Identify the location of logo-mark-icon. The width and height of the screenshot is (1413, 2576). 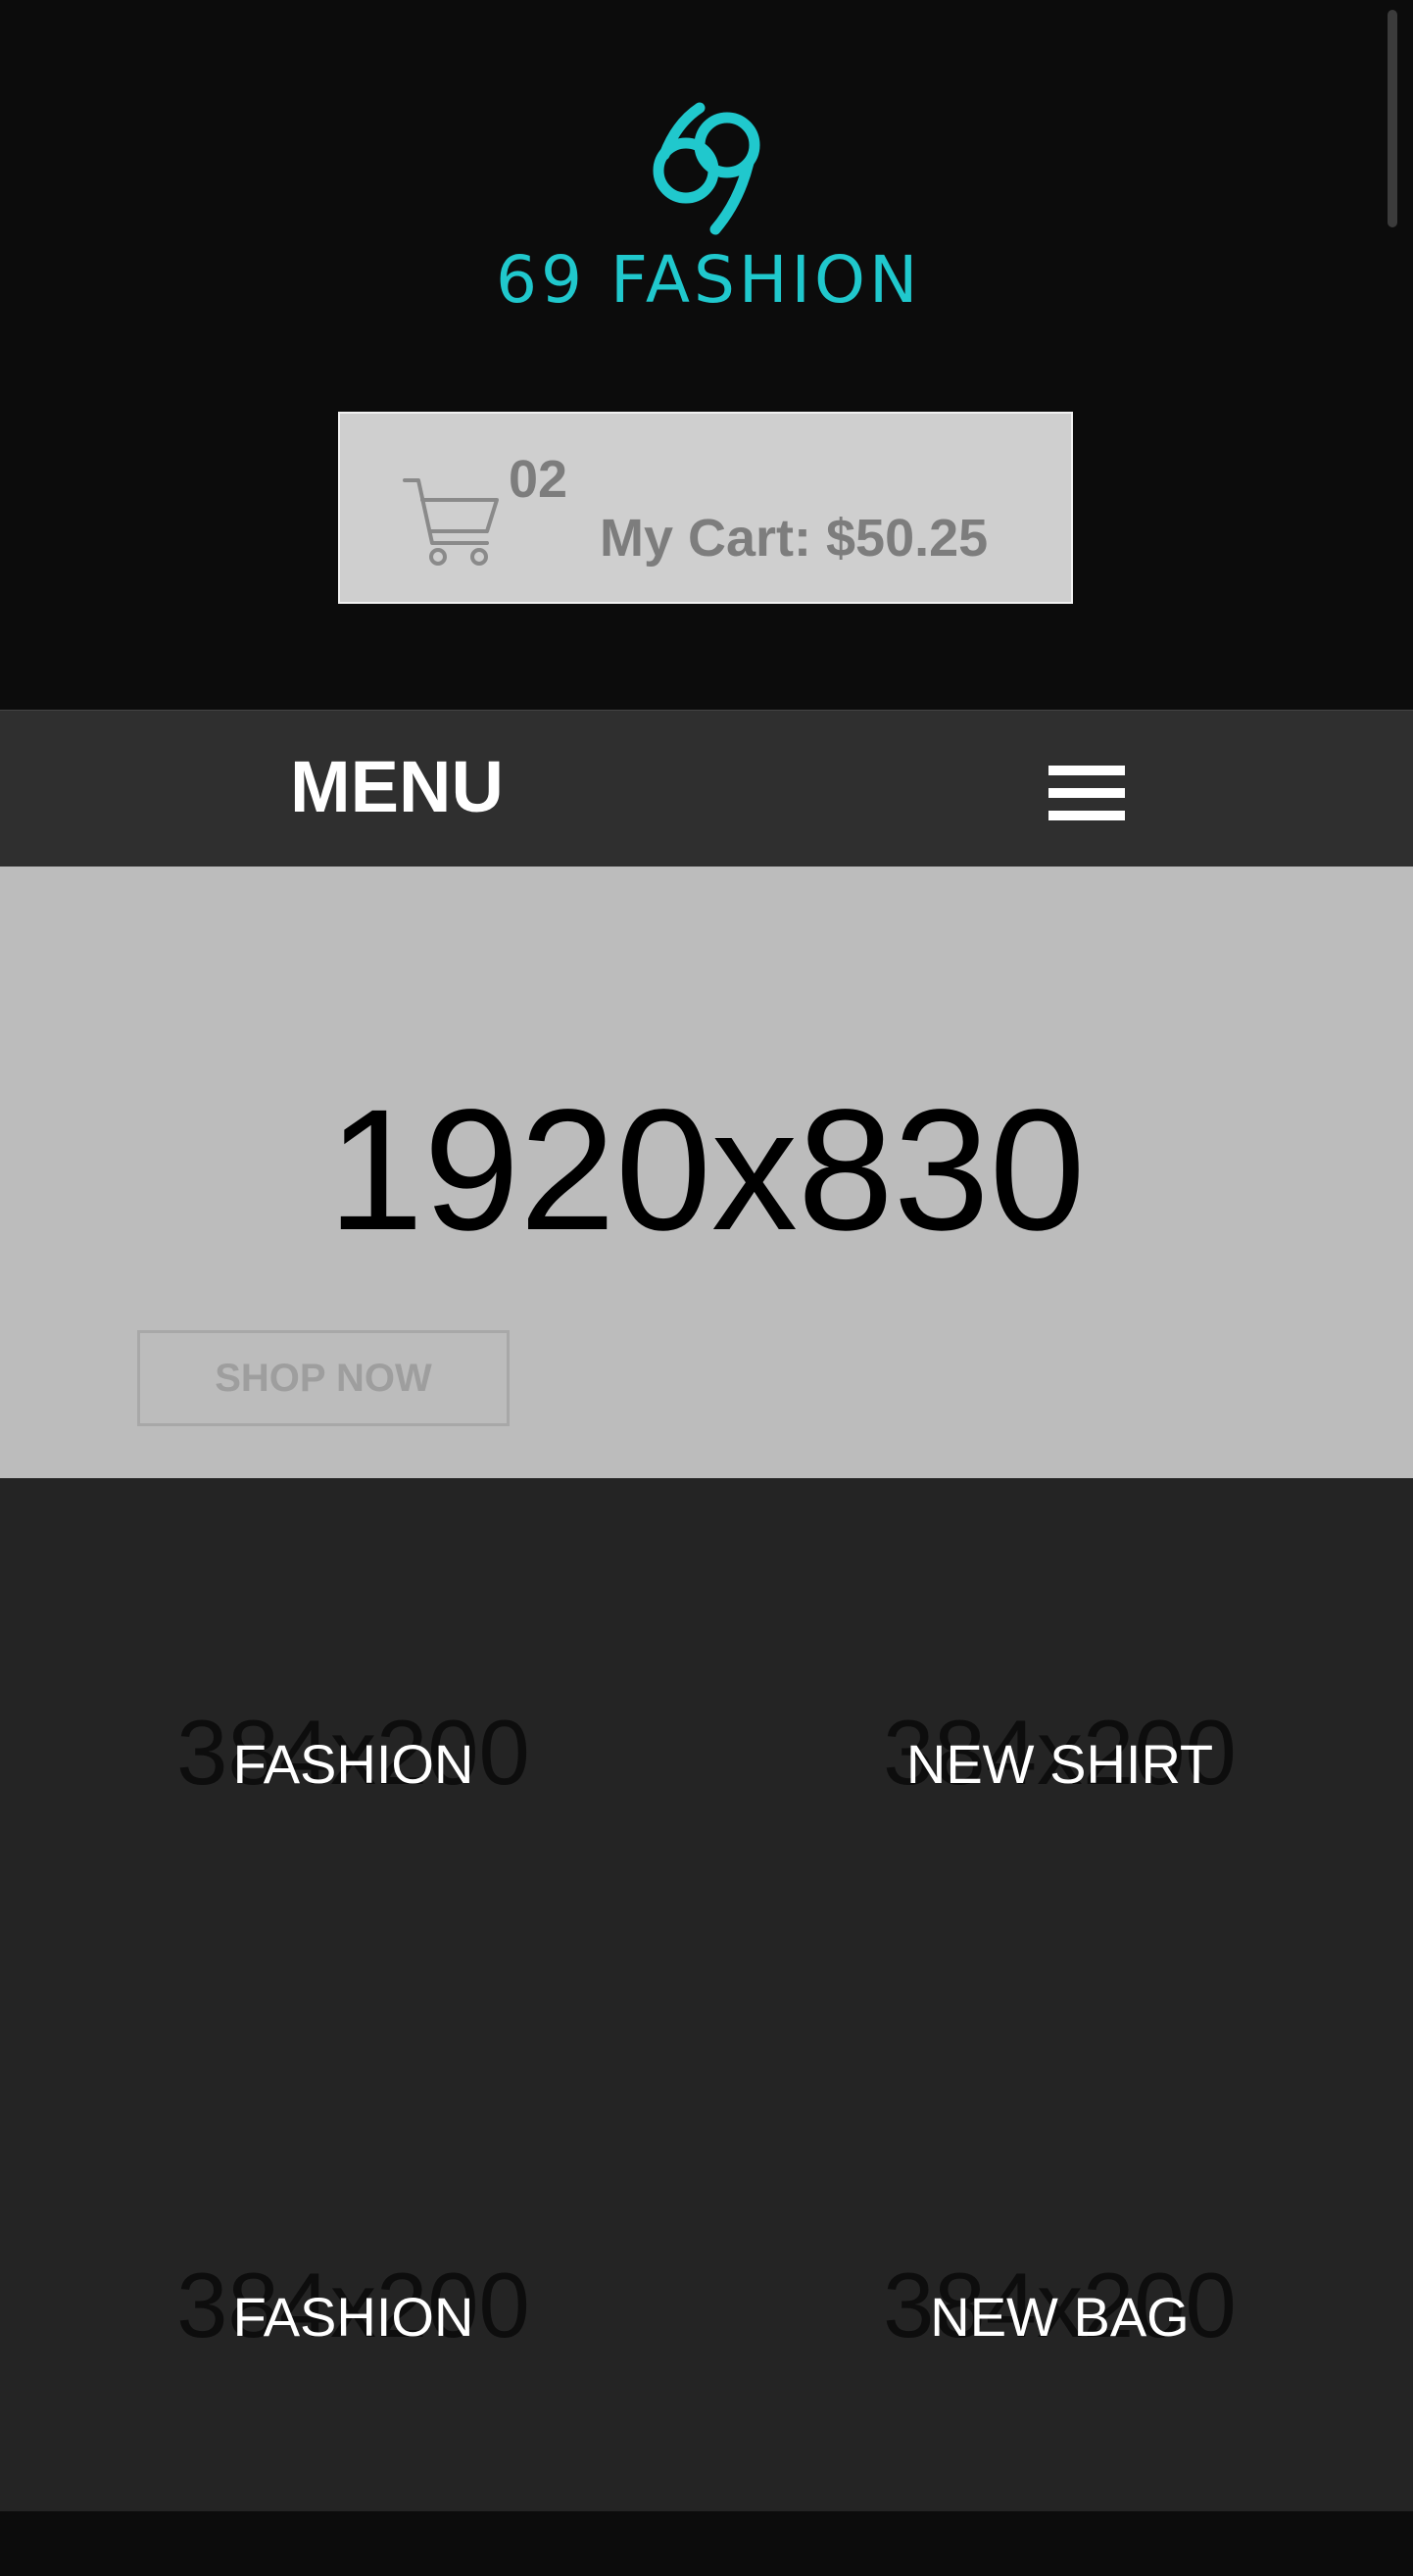
(706, 168).